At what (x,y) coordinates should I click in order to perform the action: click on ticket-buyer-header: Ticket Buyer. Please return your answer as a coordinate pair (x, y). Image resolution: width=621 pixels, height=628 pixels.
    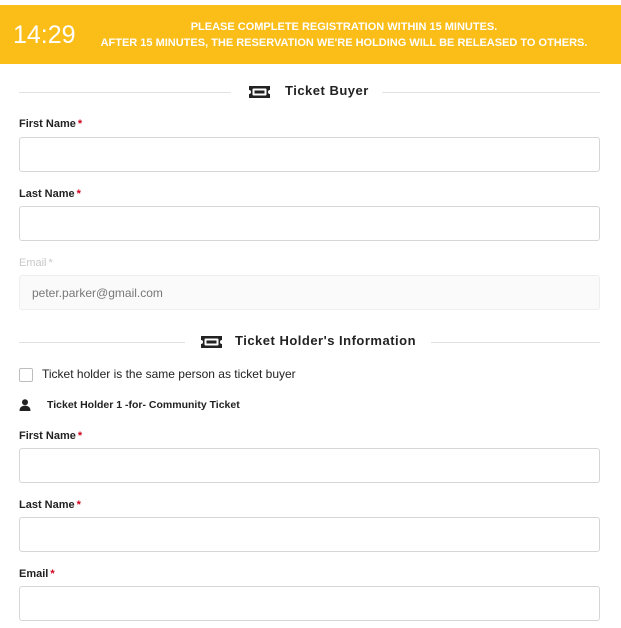
    Looking at the image, I should click on (309, 92).